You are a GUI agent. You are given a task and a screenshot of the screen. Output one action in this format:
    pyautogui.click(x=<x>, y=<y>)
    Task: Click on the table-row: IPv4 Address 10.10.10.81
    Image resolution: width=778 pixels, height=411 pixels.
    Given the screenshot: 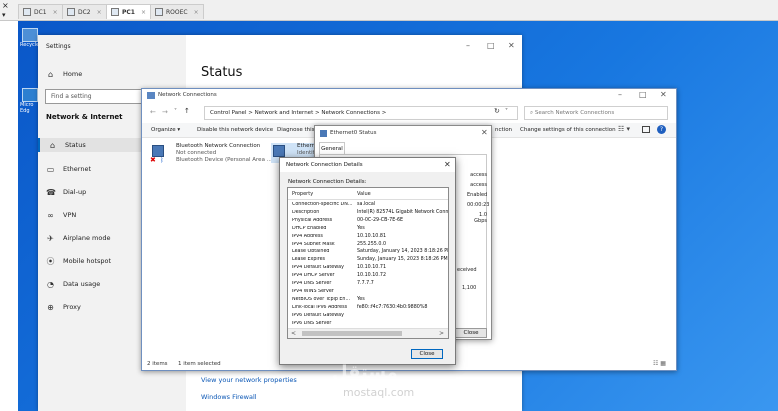 What is the action you would take?
    pyautogui.click(x=368, y=237)
    